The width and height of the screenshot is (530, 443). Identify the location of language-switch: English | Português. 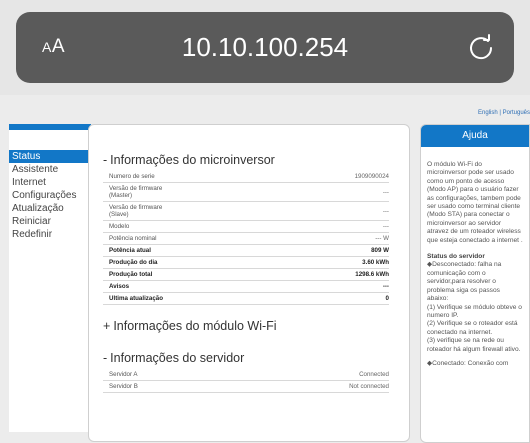
(504, 113).